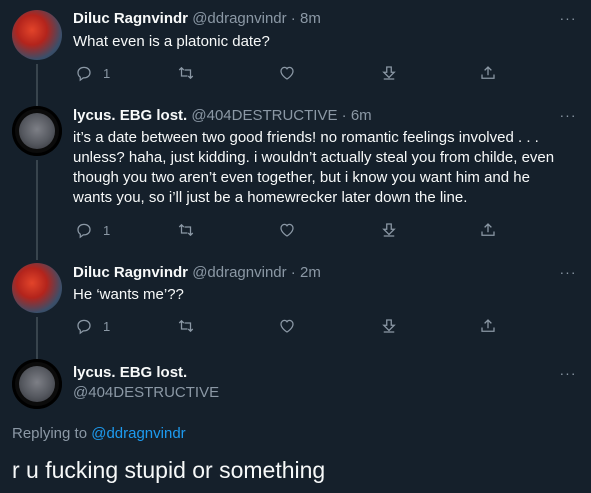 The image size is (591, 493). I want to click on tweet-text: He ‘wants me’??, so click(128, 294).